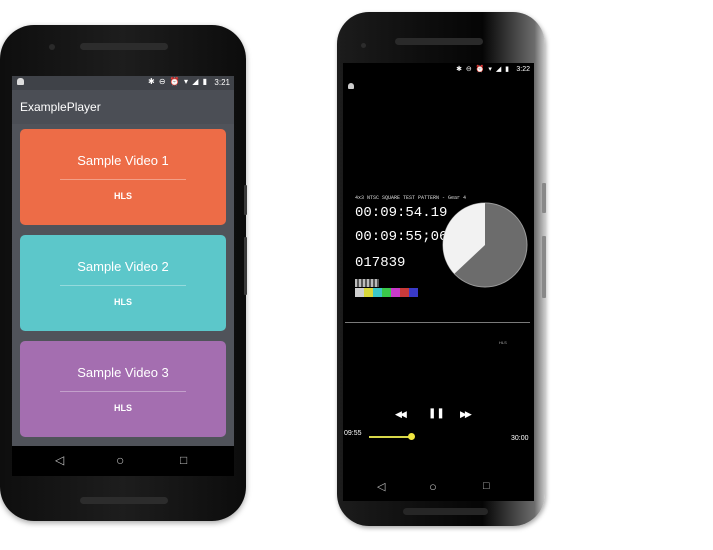 The image size is (713, 550). Describe the element at coordinates (123, 83) in the screenshot. I see `status-bar: ✱ ⊖ ⏰ ▾ ◢ ▮ 3:21` at that location.